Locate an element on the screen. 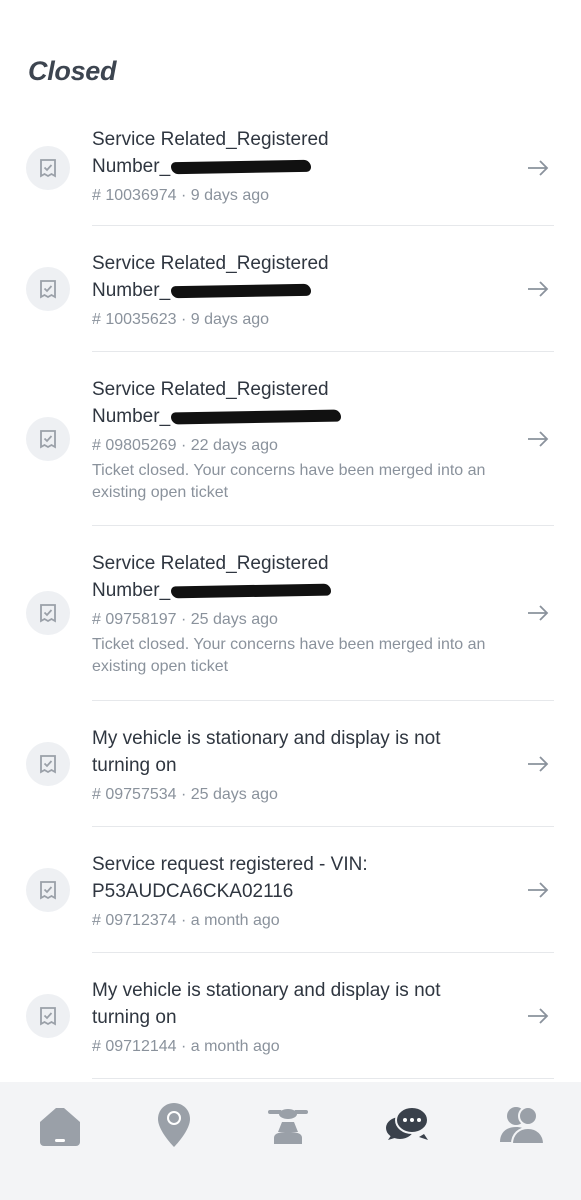  ticket-meta: # 09712374 · a month ago is located at coordinates (186, 920).